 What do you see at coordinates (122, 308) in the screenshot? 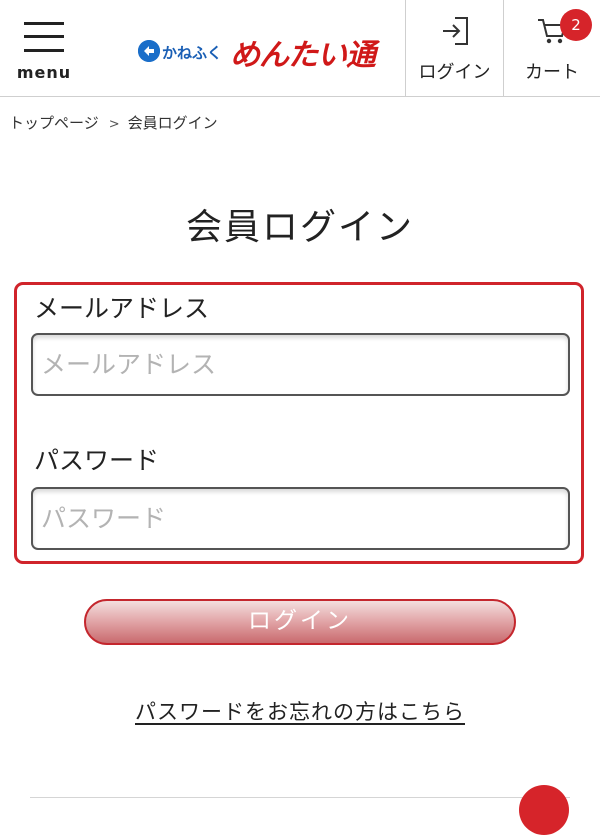
I see `email-label: メールアドレス` at bounding box center [122, 308].